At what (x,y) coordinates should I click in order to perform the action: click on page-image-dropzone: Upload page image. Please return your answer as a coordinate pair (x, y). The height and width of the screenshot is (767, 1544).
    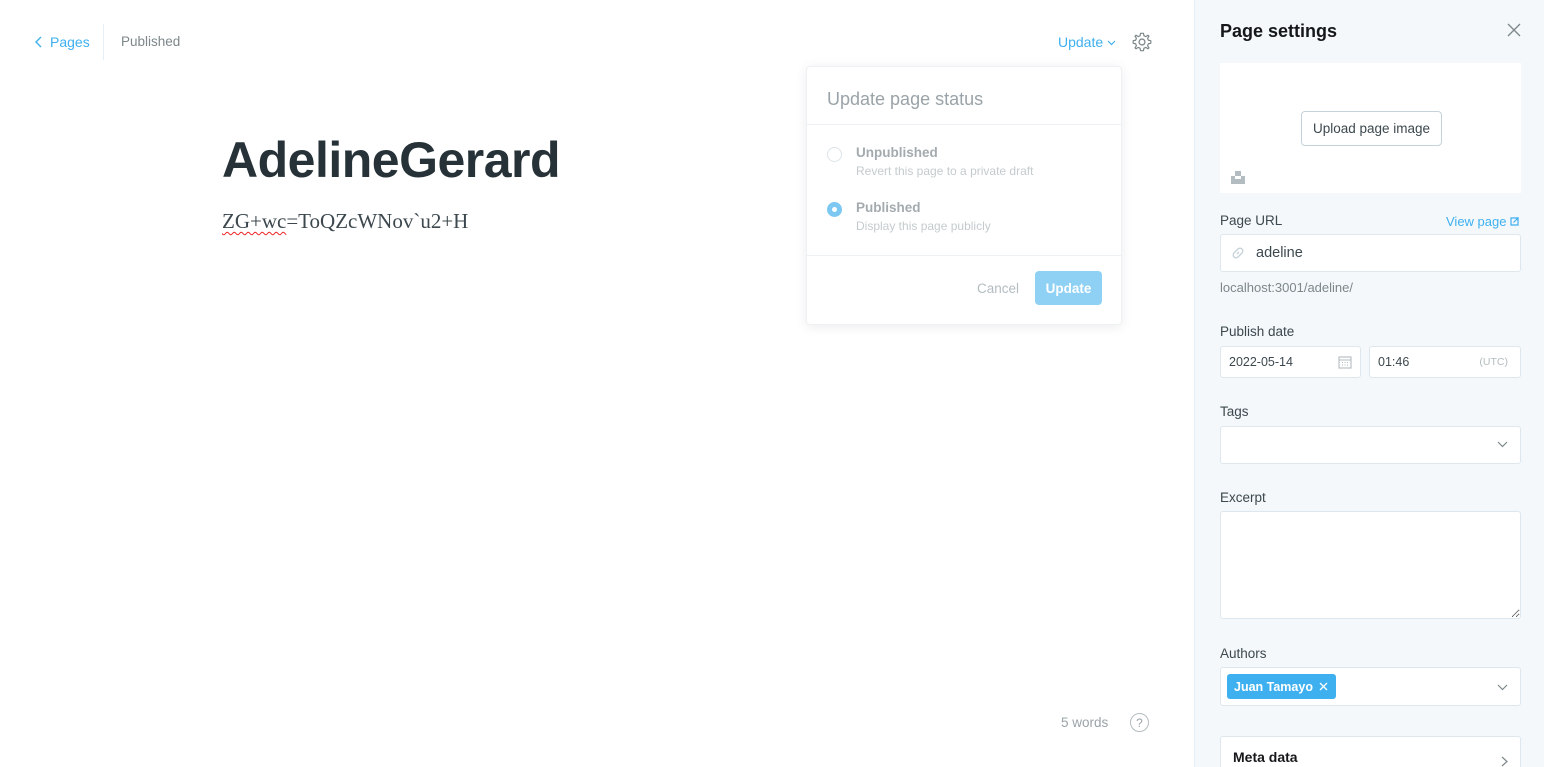
    Looking at the image, I should click on (1370, 128).